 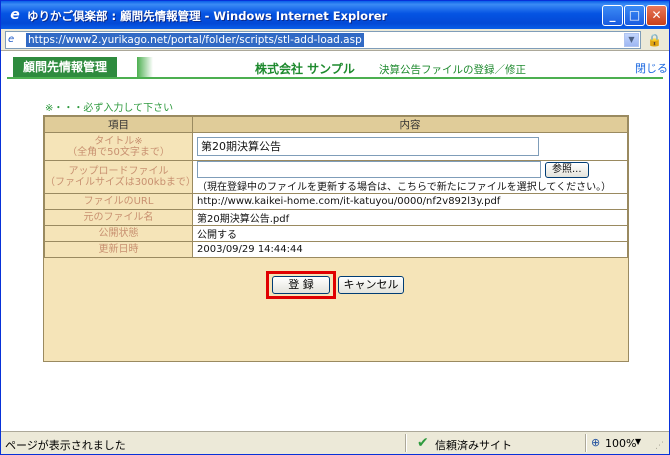 What do you see at coordinates (65, 445) in the screenshot?
I see `status-text: ページが表示されました` at bounding box center [65, 445].